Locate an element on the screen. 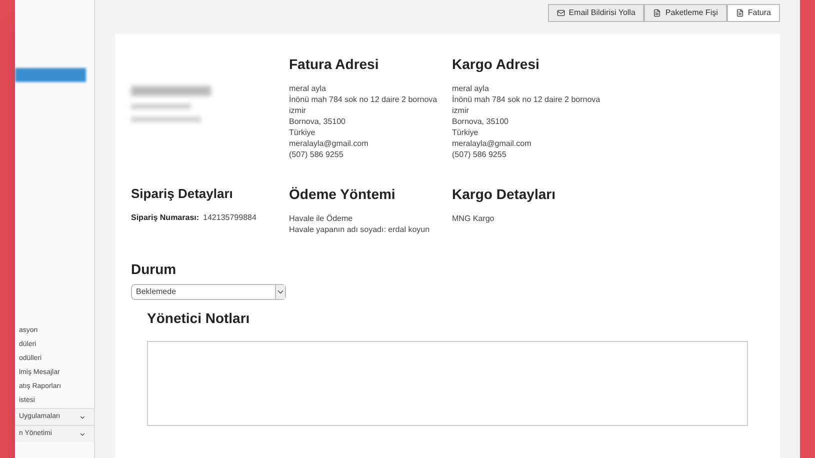 The height and width of the screenshot is (458, 815). mail-icon is located at coordinates (560, 13).